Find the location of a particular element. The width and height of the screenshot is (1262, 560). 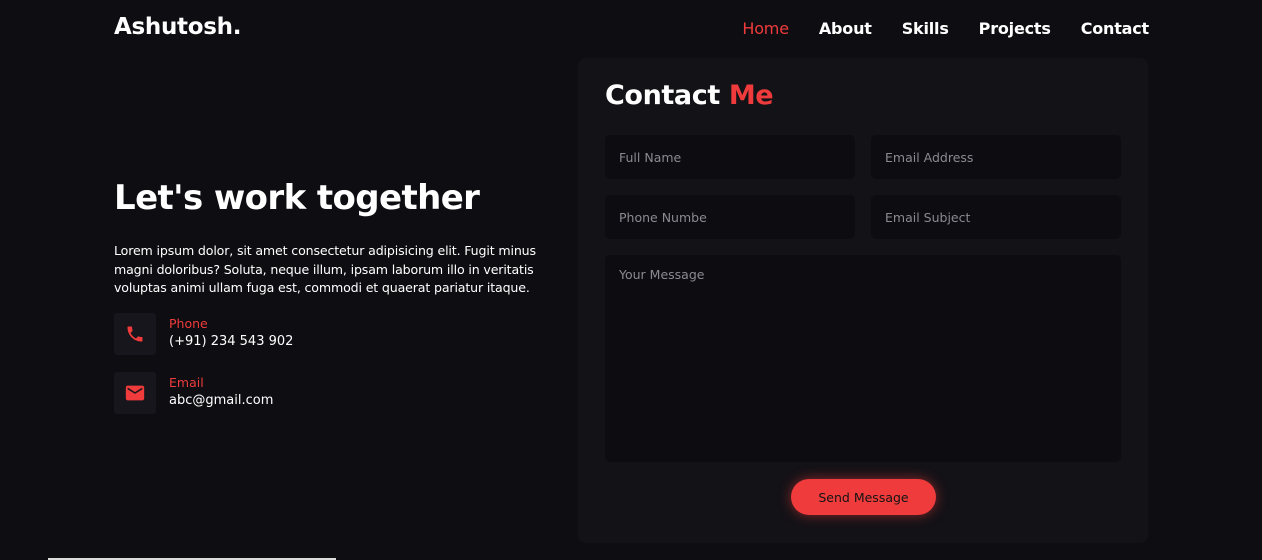

email-info: Email abc@gmail.com is located at coordinates (193, 393).